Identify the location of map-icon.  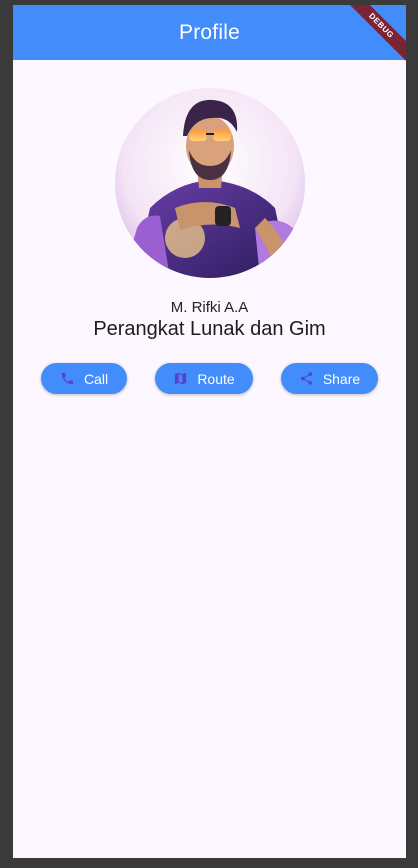
(180, 378).